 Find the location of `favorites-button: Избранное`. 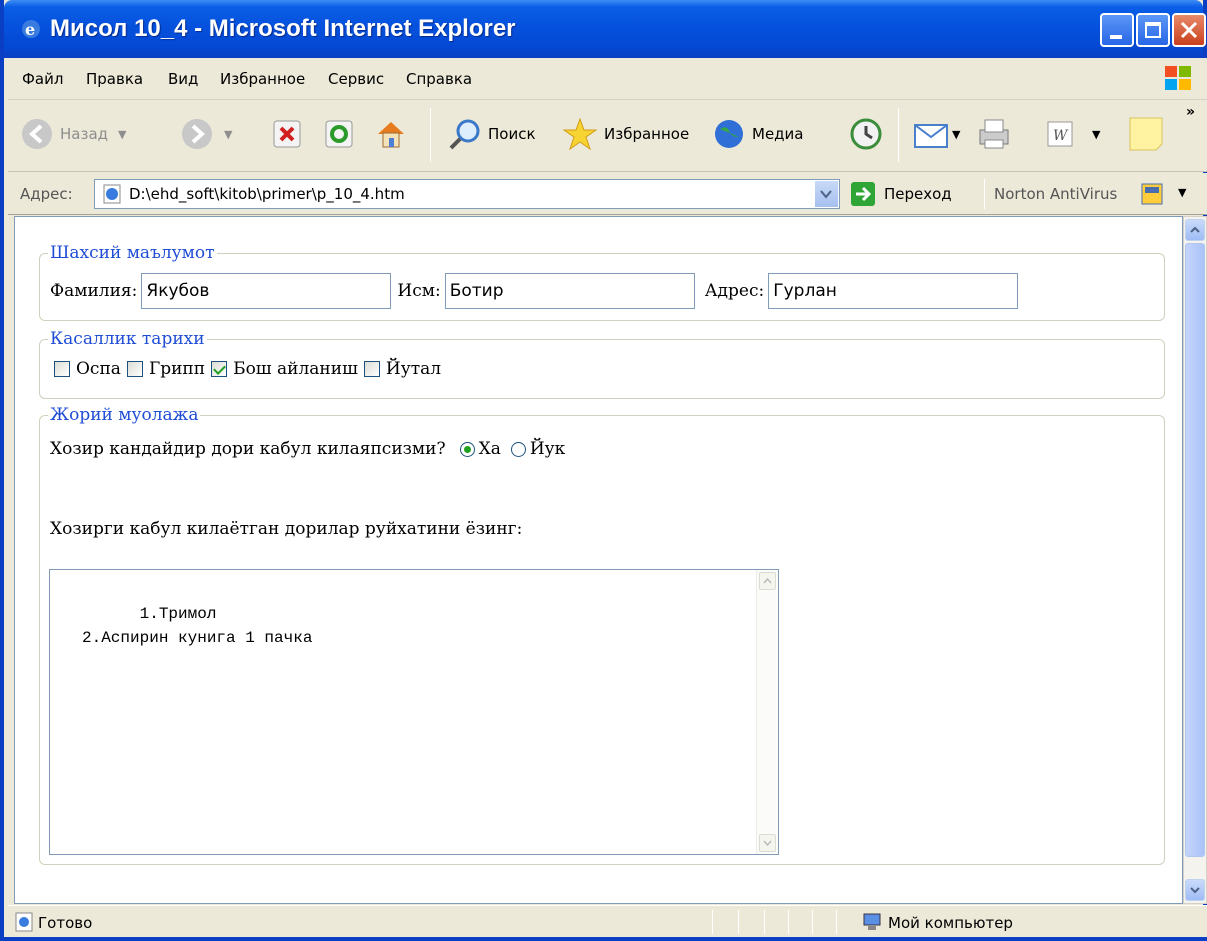

favorites-button: Избранное is located at coordinates (625, 134).